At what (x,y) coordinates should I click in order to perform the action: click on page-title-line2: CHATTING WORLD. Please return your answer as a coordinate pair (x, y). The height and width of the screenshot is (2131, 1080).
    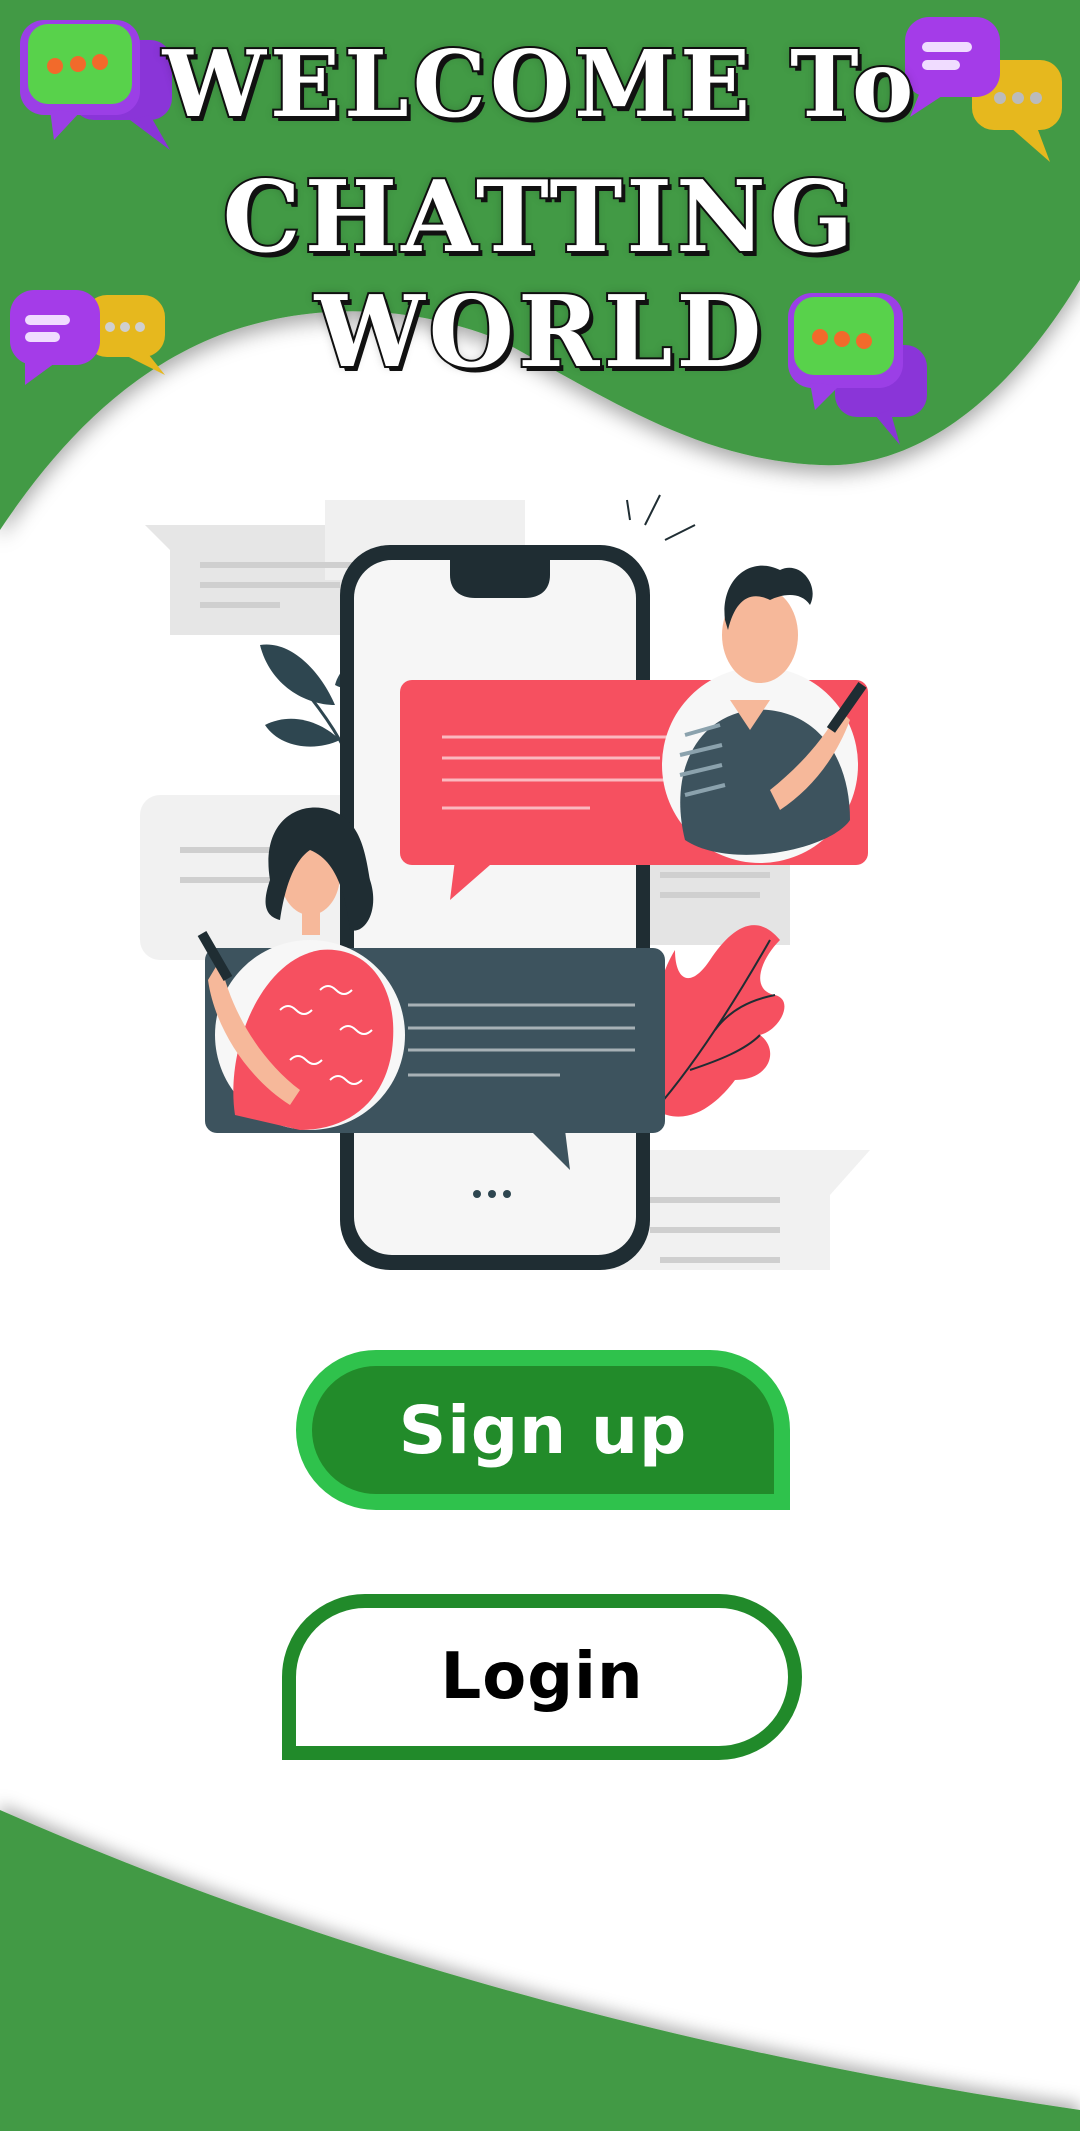
    Looking at the image, I should click on (539, 275).